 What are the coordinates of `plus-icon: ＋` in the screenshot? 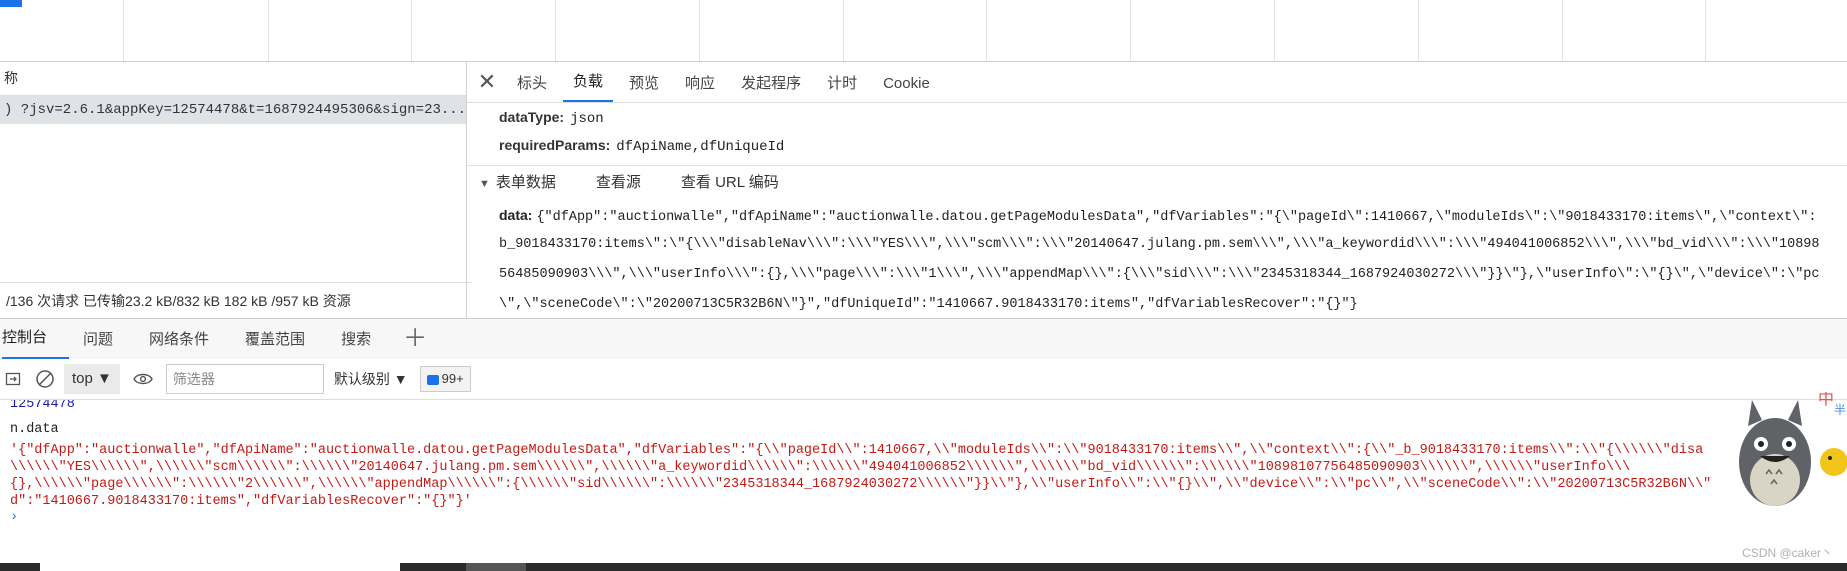 It's located at (415, 340).